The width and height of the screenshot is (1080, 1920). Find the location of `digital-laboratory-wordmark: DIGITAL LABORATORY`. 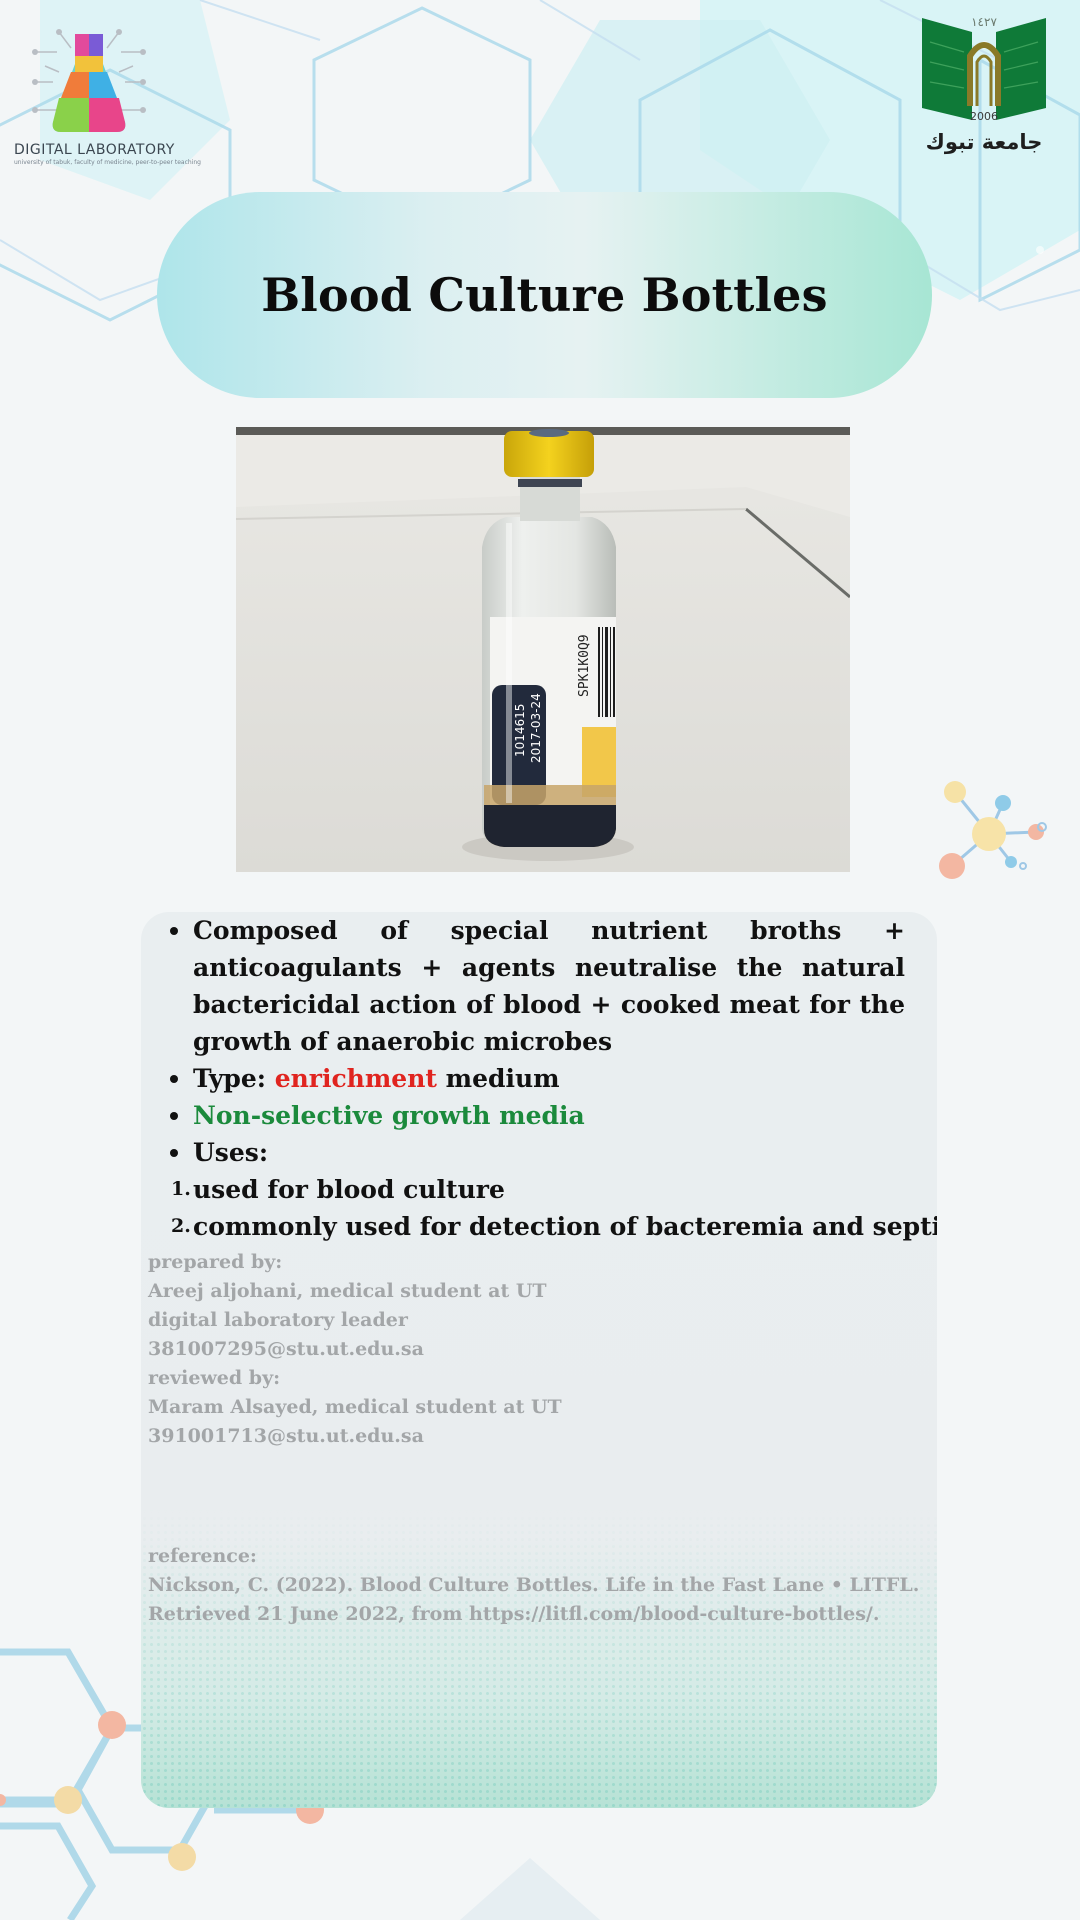

digital-laboratory-wordmark: DIGITAL LABORATORY is located at coordinates (94, 150).